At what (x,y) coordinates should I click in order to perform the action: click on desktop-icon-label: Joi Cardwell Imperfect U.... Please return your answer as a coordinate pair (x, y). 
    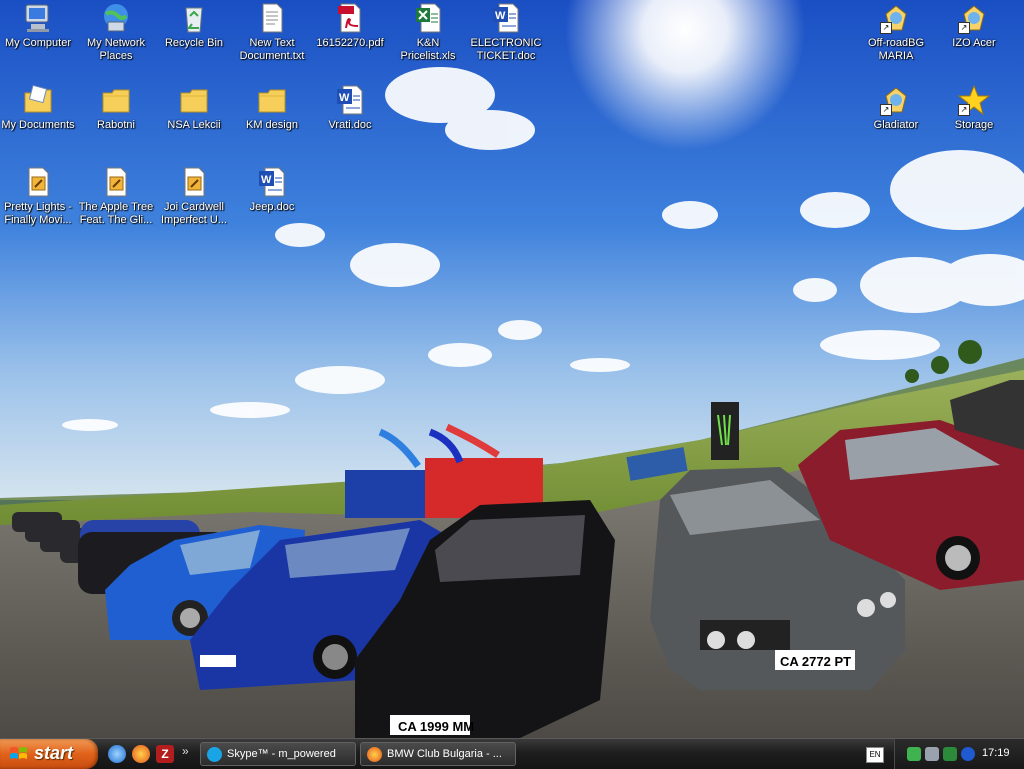
    Looking at the image, I should click on (194, 213).